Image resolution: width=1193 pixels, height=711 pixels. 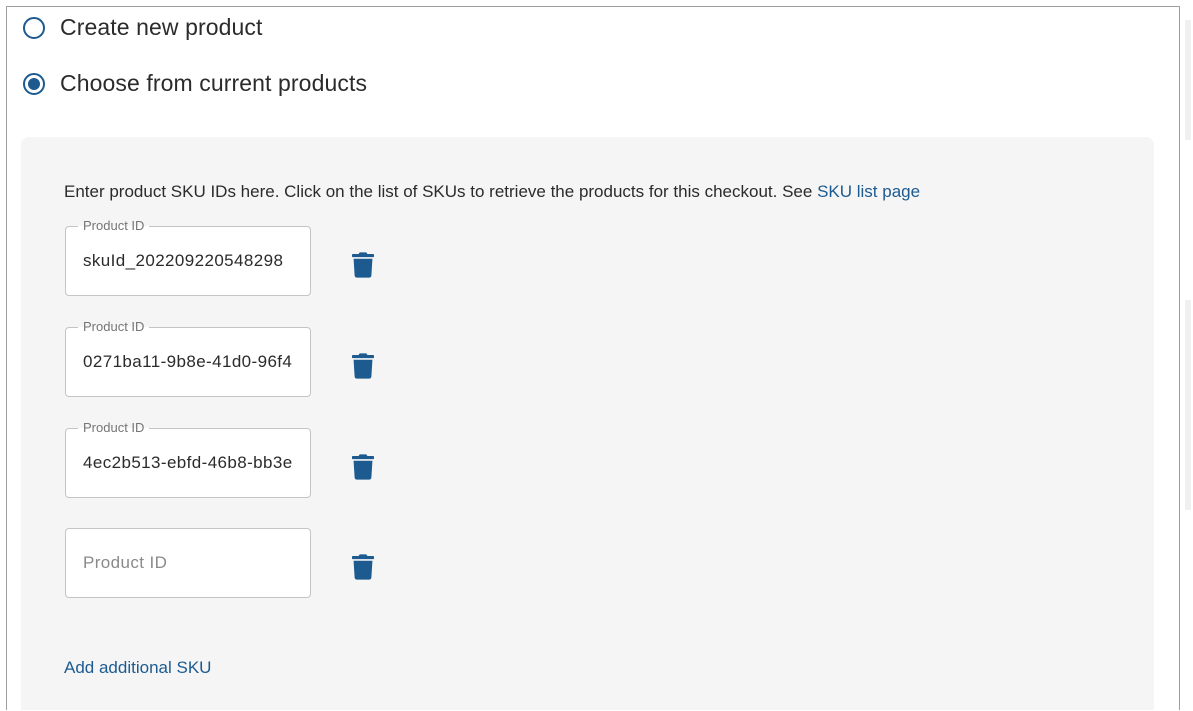 I want to click on radio-button-selected, so click(x=34, y=83).